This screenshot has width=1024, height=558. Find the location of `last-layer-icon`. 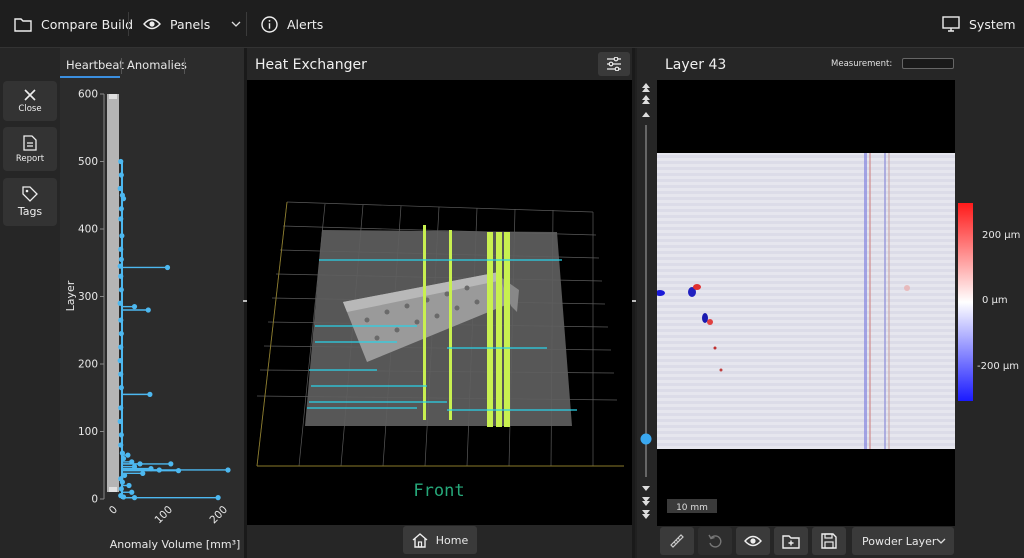

last-layer-icon is located at coordinates (646, 514).